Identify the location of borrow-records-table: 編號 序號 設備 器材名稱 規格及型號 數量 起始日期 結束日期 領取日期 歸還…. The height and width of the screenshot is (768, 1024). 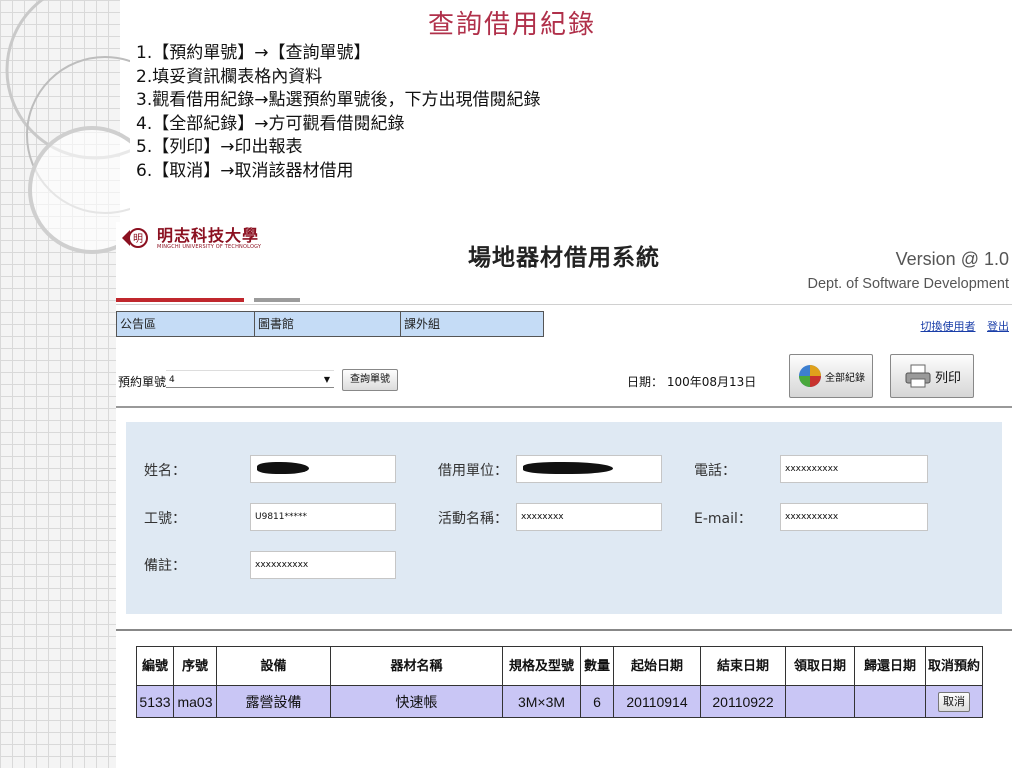
(559, 682).